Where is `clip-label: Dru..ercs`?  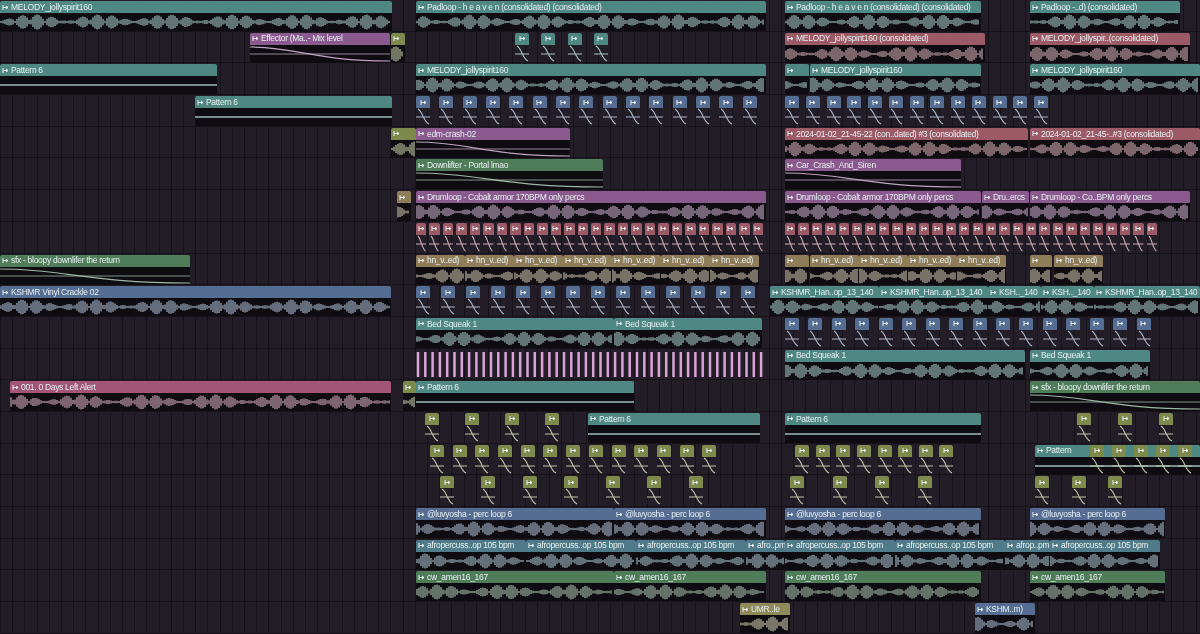
clip-label: Dru..ercs is located at coordinates (1009, 197).